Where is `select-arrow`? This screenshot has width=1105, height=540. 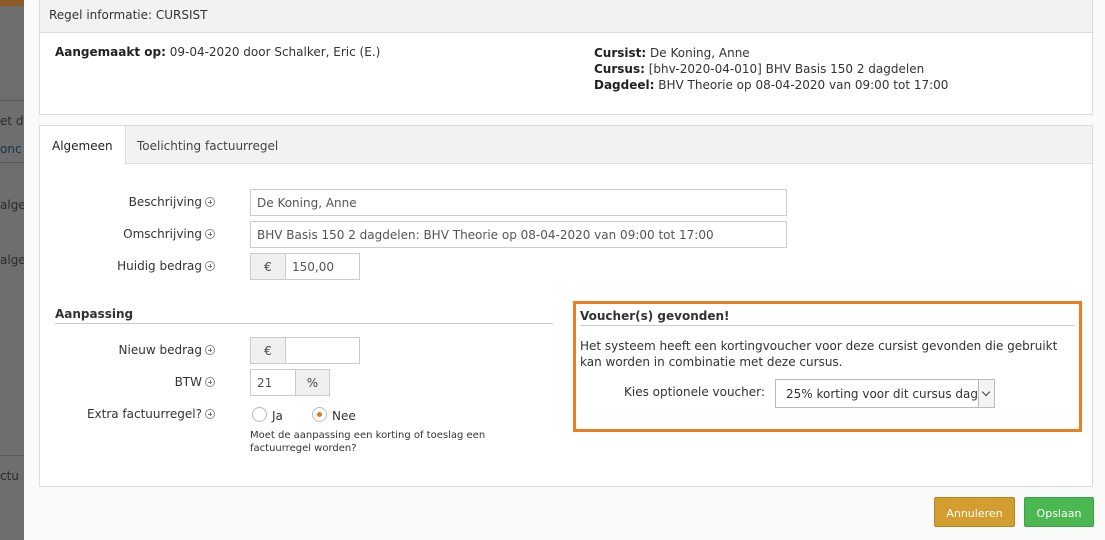
select-arrow is located at coordinates (986, 393).